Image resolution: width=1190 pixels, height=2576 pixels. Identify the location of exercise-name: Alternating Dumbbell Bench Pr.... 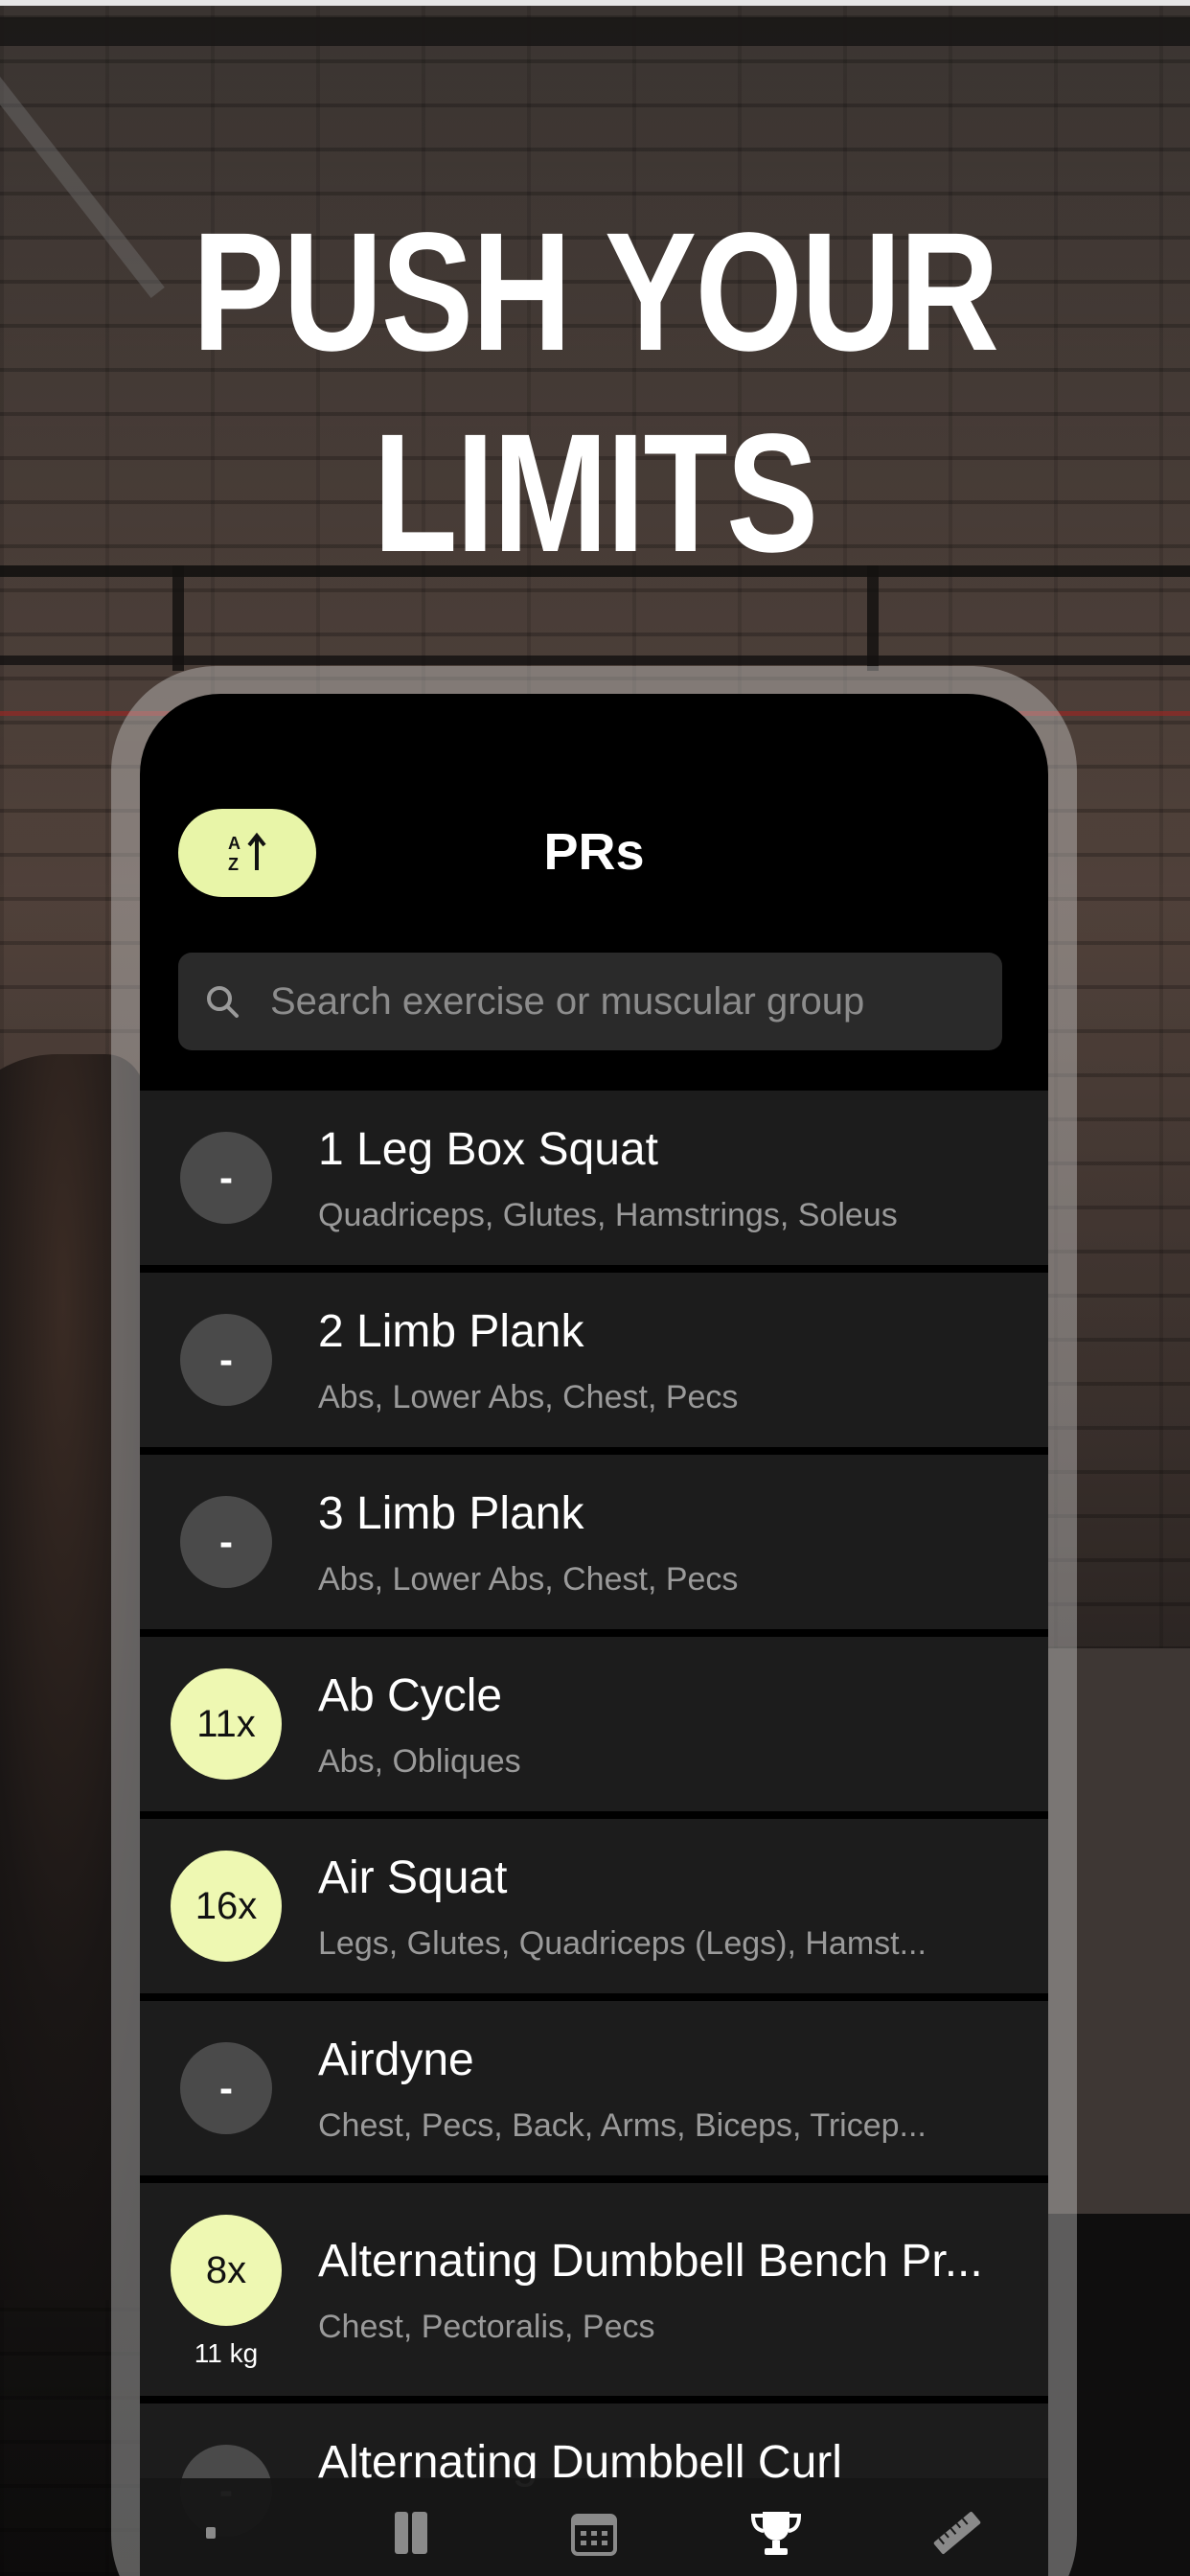
(651, 2261).